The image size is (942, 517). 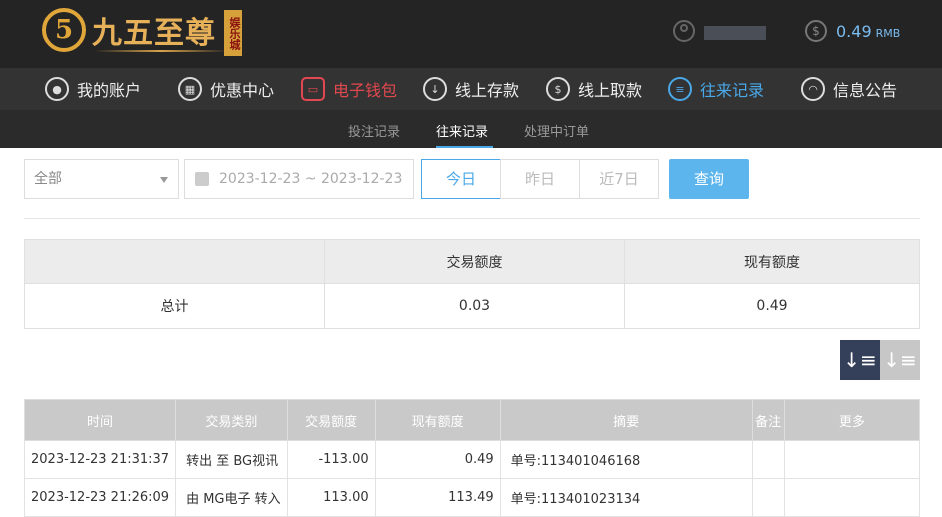 I want to click on nav-deposit: ↓ 线上存款, so click(x=471, y=89).